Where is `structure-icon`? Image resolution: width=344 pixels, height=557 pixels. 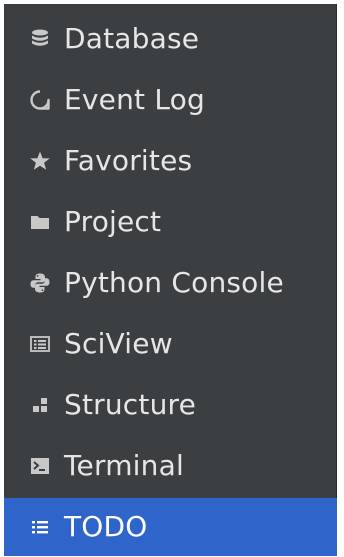 structure-icon is located at coordinates (40, 405).